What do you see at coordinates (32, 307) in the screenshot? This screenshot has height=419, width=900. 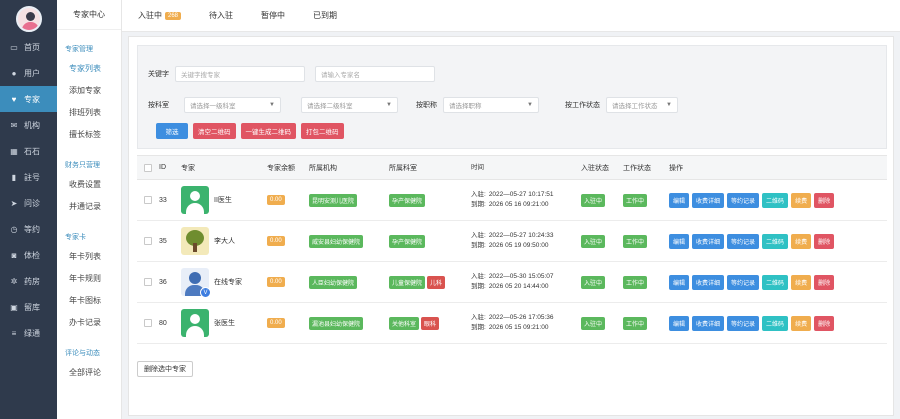 I see `nav-item-label: 留库` at bounding box center [32, 307].